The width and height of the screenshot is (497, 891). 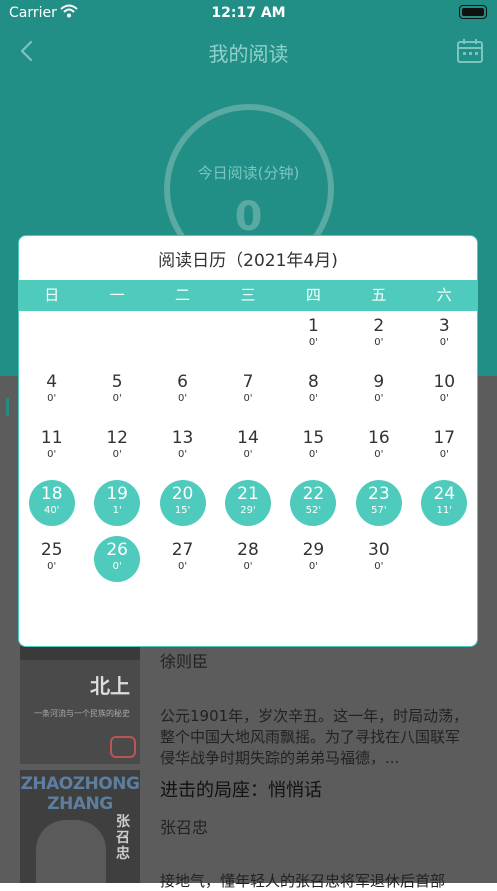 What do you see at coordinates (184, 827) in the screenshot?
I see `book-author: 张召忠` at bounding box center [184, 827].